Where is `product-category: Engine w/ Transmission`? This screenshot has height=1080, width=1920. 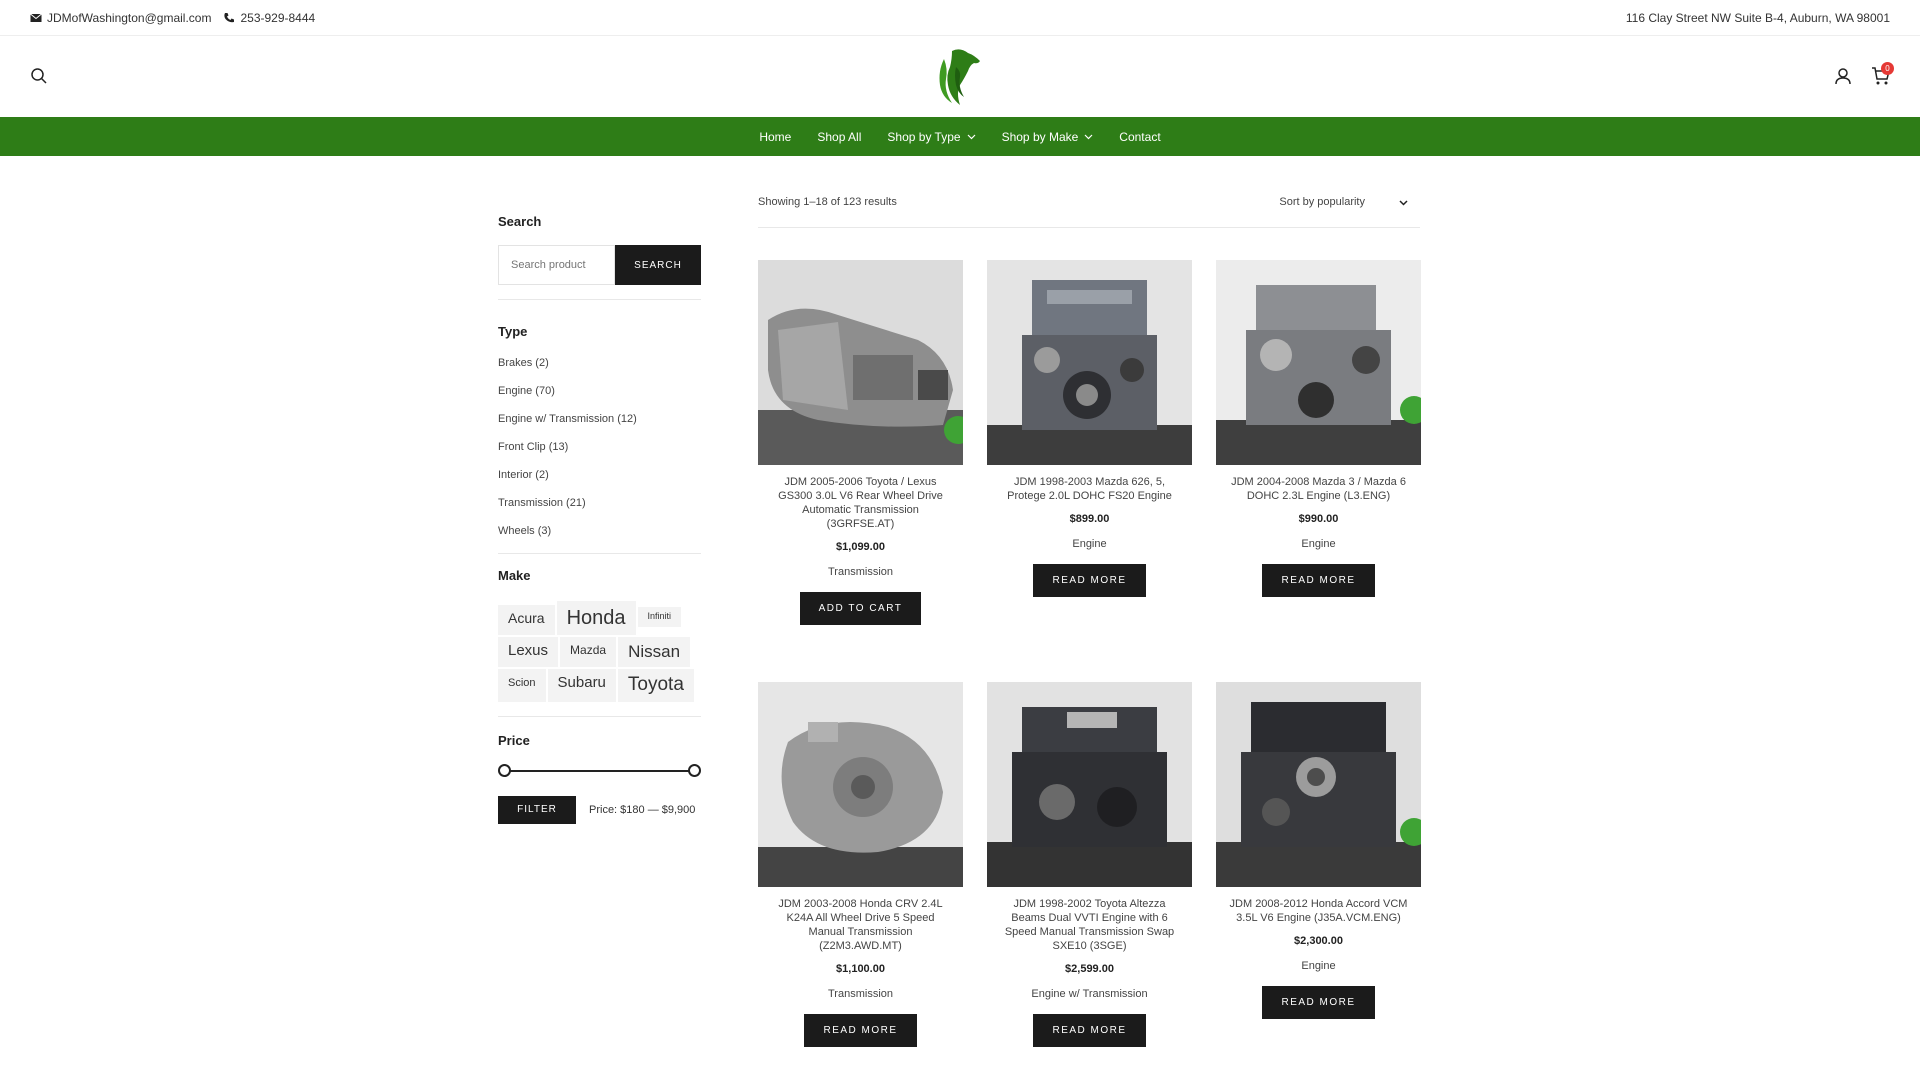 product-category: Engine w/ Transmission is located at coordinates (1089, 994).